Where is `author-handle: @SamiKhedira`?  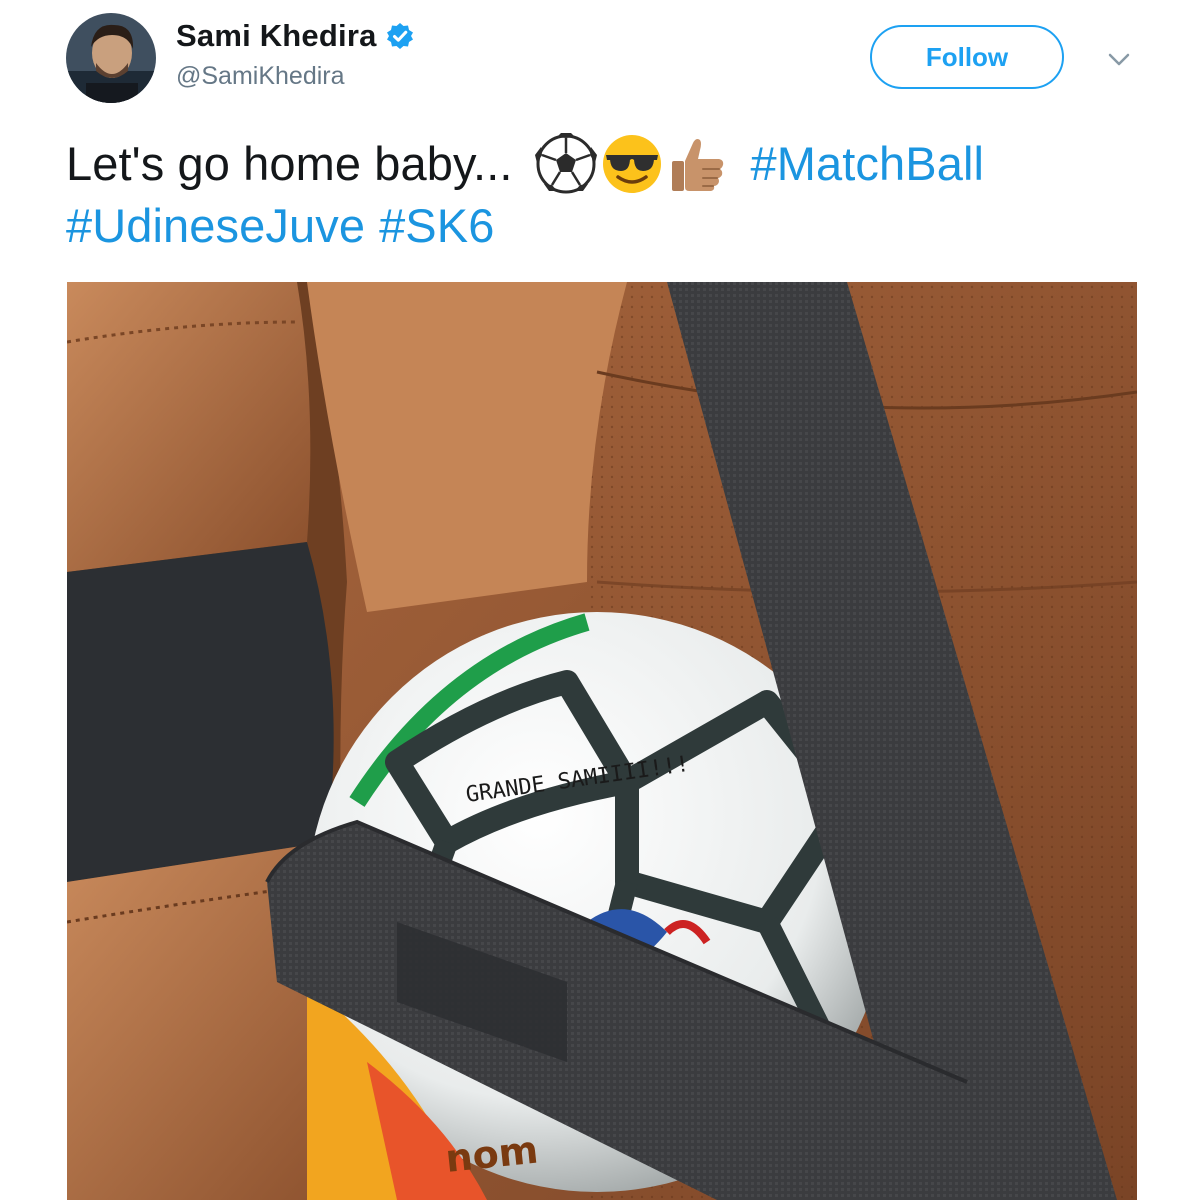 author-handle: @SamiKhedira is located at coordinates (260, 76).